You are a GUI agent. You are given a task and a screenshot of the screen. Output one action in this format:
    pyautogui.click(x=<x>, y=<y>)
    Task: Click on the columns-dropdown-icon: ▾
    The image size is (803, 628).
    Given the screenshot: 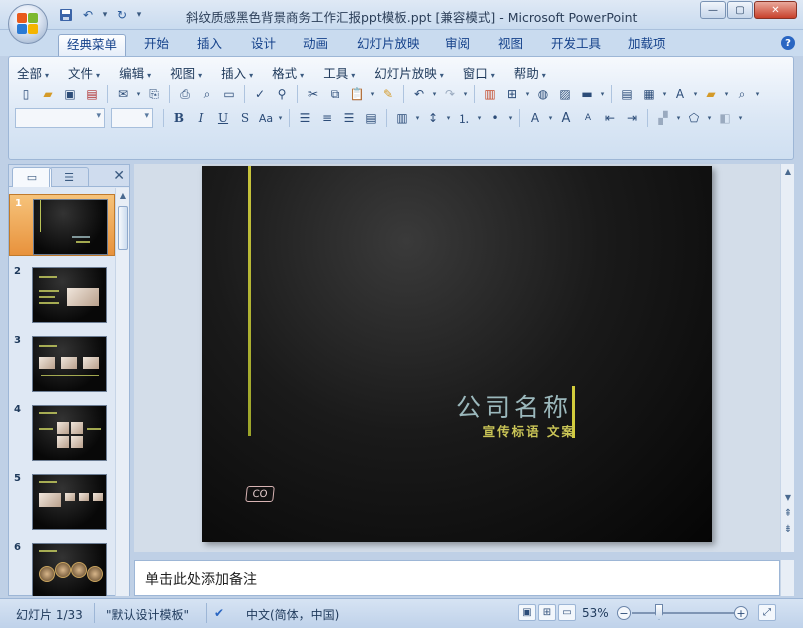 What is the action you would take?
    pyautogui.click(x=417, y=118)
    